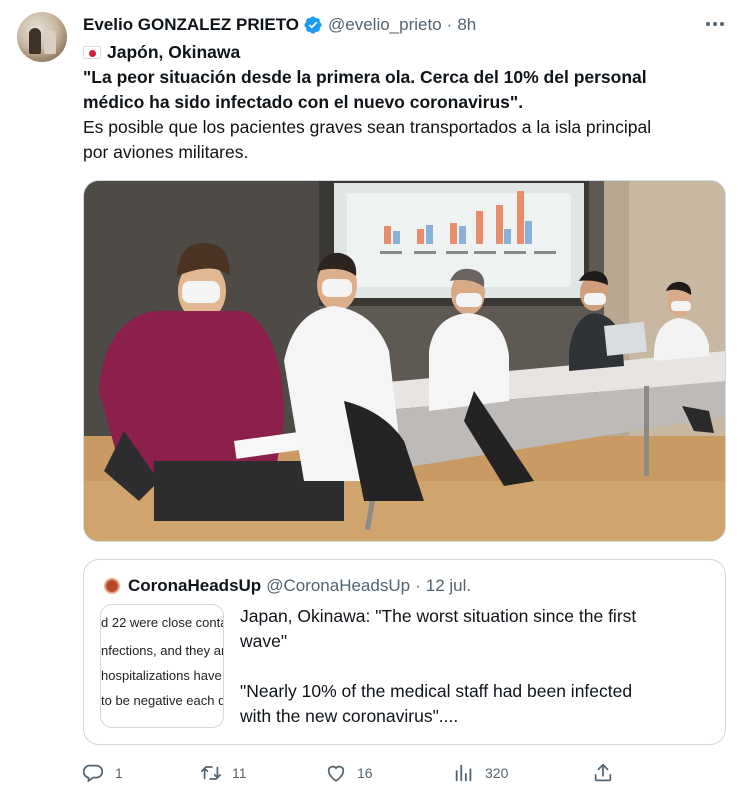 This screenshot has height=792, width=744. Describe the element at coordinates (264, 641) in the screenshot. I see `quoted-text-line: wave"` at that location.